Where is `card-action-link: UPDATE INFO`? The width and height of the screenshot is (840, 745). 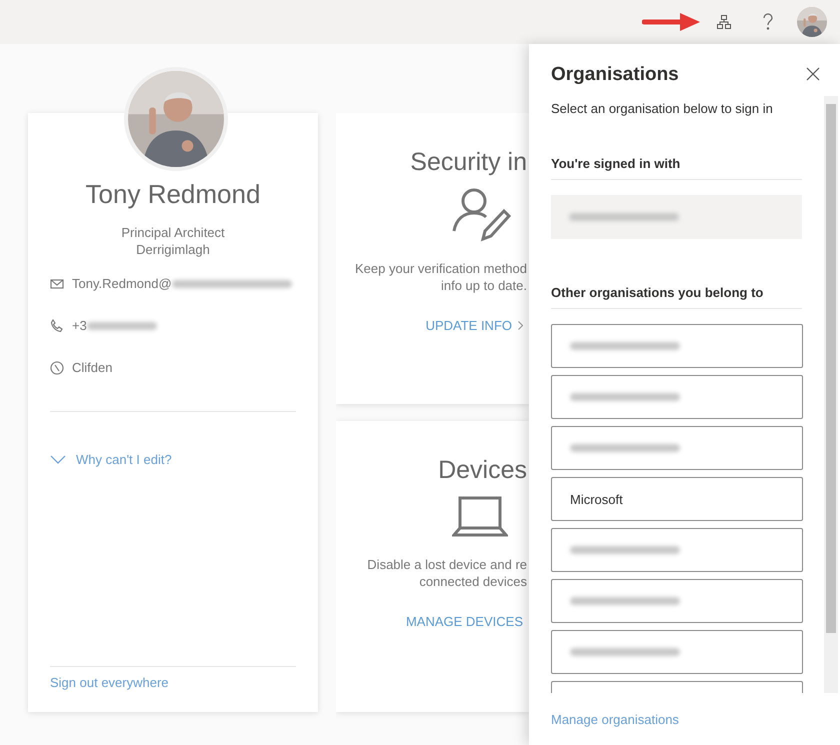
card-action-link: UPDATE INFO is located at coordinates (474, 325).